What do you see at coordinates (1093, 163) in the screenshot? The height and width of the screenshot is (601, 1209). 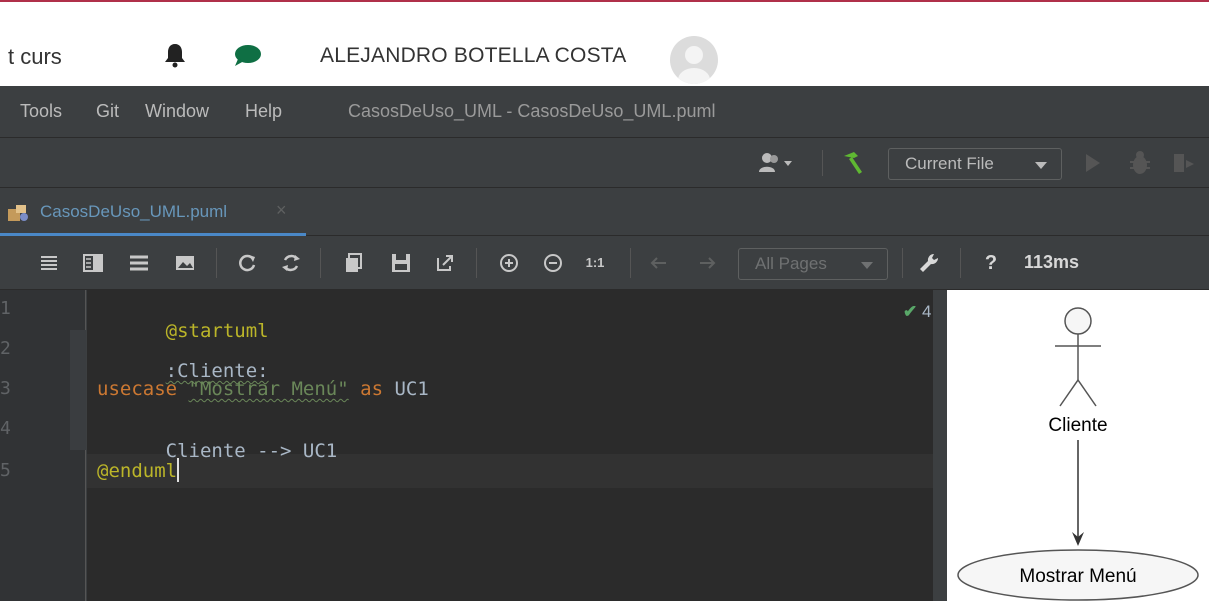 I see `run-icon` at bounding box center [1093, 163].